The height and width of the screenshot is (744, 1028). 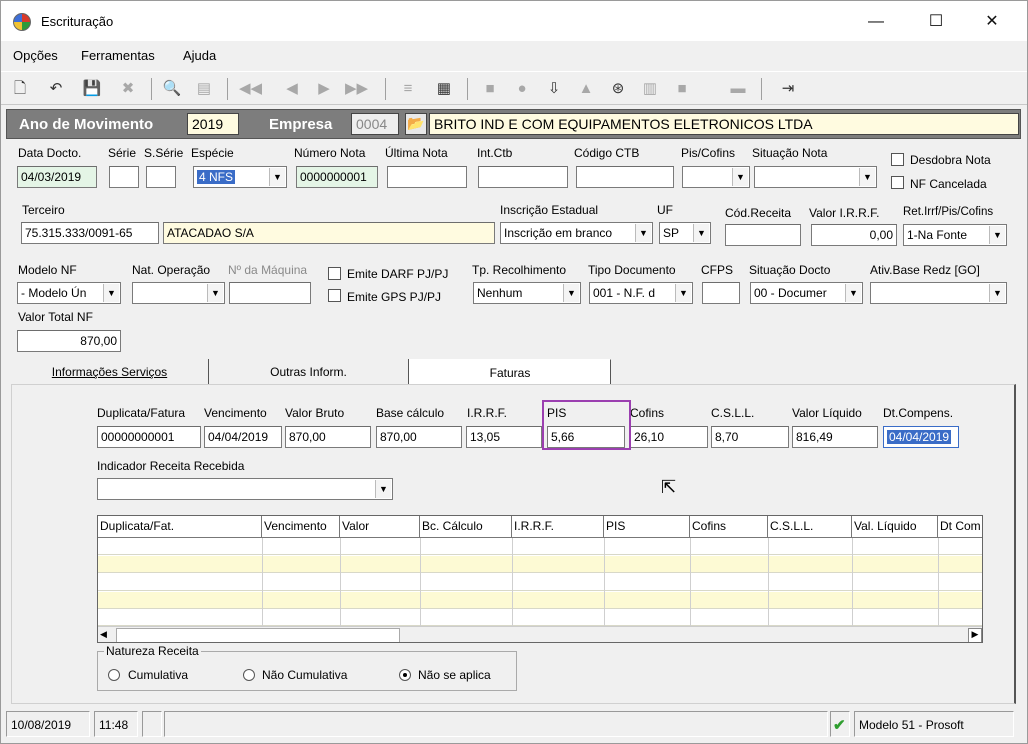 What do you see at coordinates (69, 293) in the screenshot?
I see `modelo-nf-dropdown: - Modelo Ún ▼` at bounding box center [69, 293].